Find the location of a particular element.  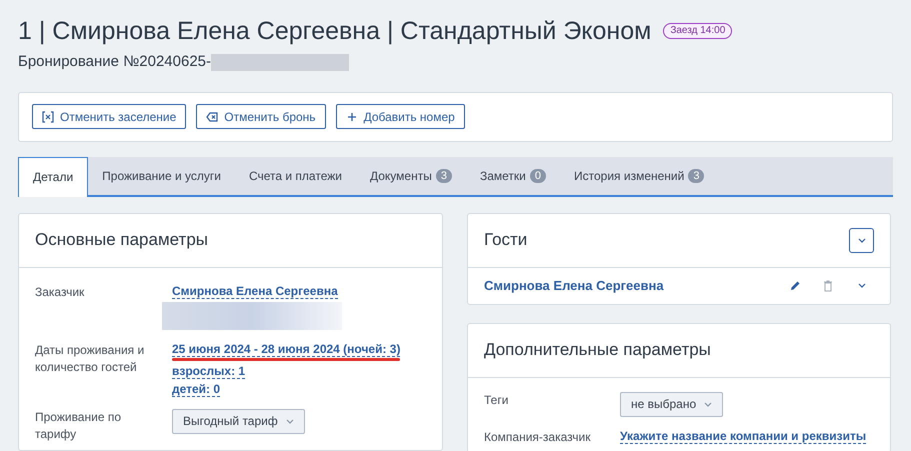

link: Укажите название компании и реквизиты is located at coordinates (743, 436).